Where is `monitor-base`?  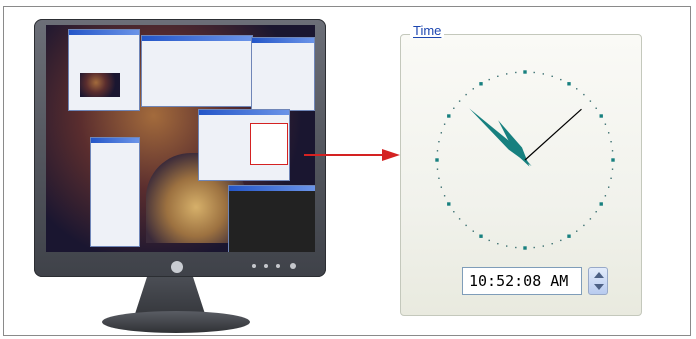
monitor-base is located at coordinates (176, 322).